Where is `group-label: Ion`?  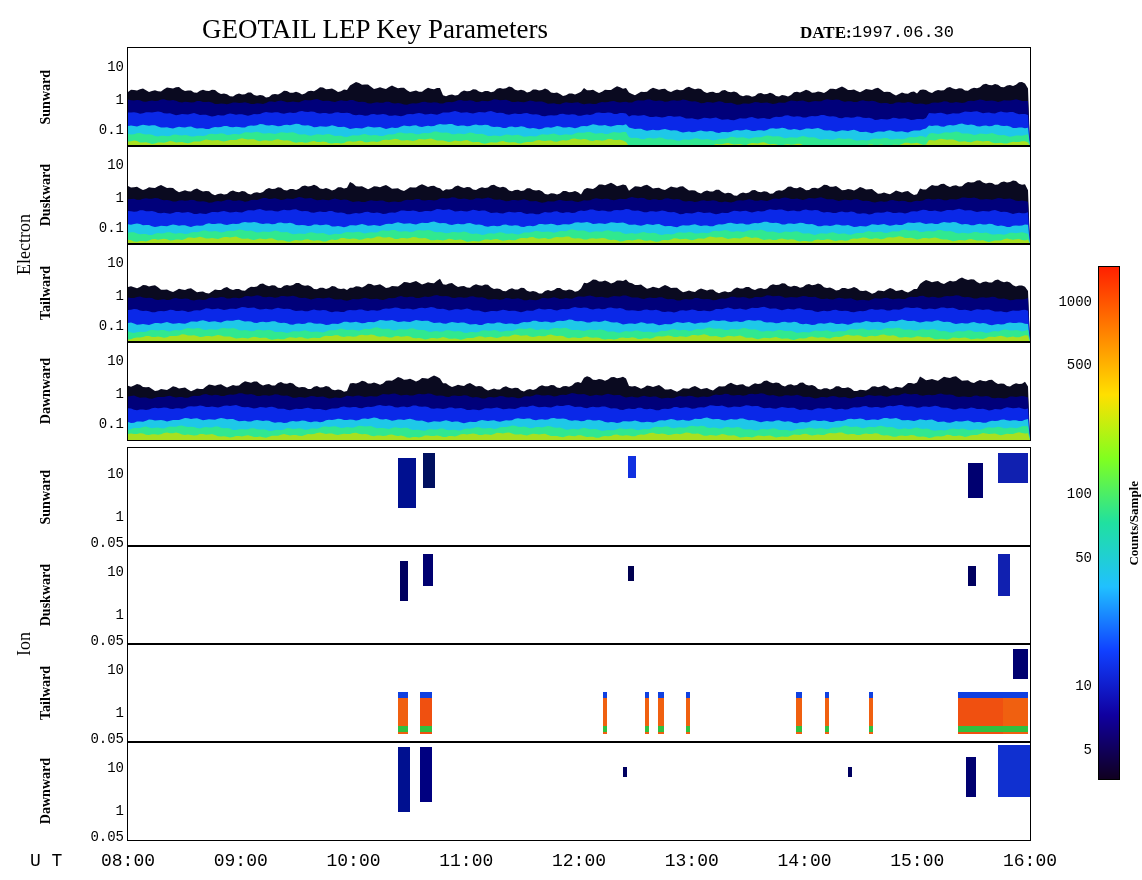 group-label: Ion is located at coordinates (24, 644).